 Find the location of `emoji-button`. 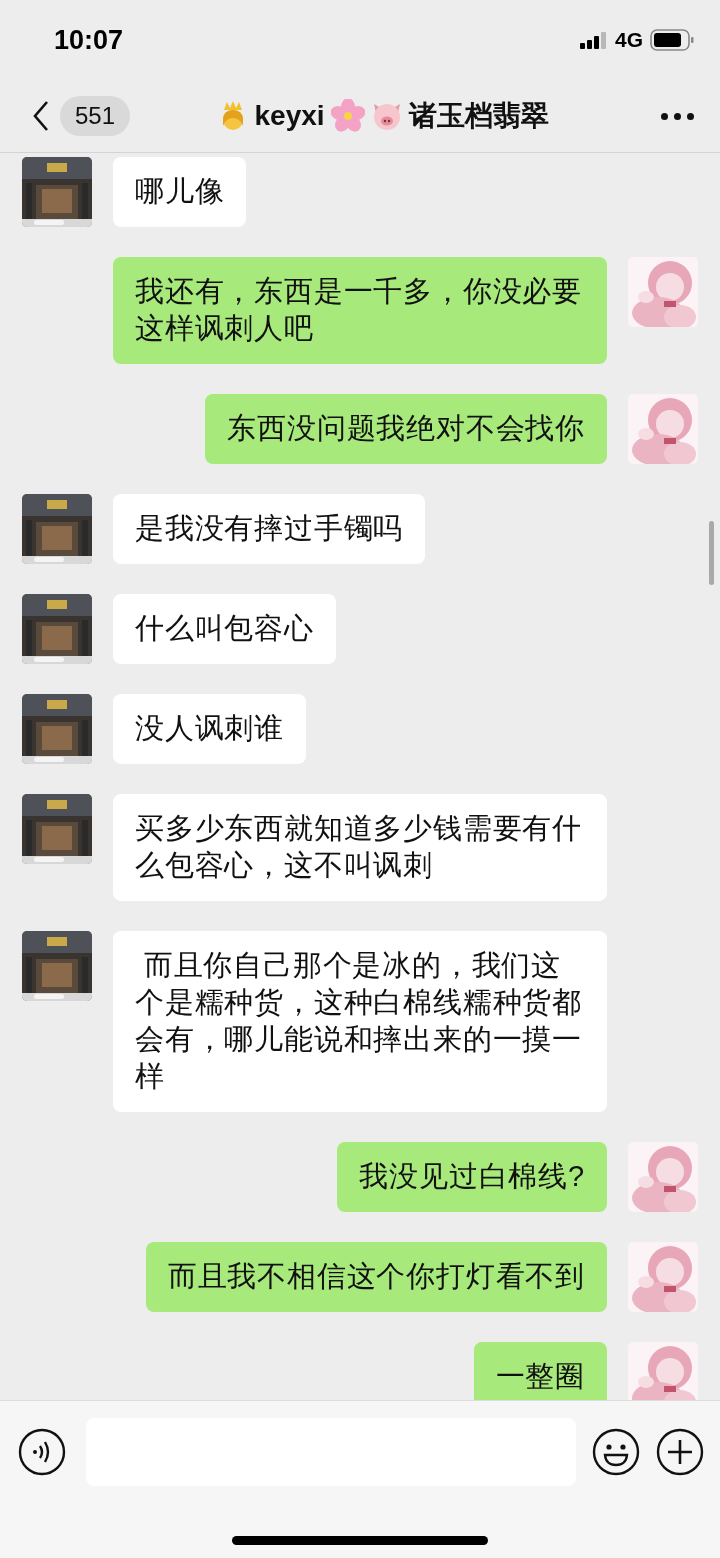

emoji-button is located at coordinates (616, 1452).